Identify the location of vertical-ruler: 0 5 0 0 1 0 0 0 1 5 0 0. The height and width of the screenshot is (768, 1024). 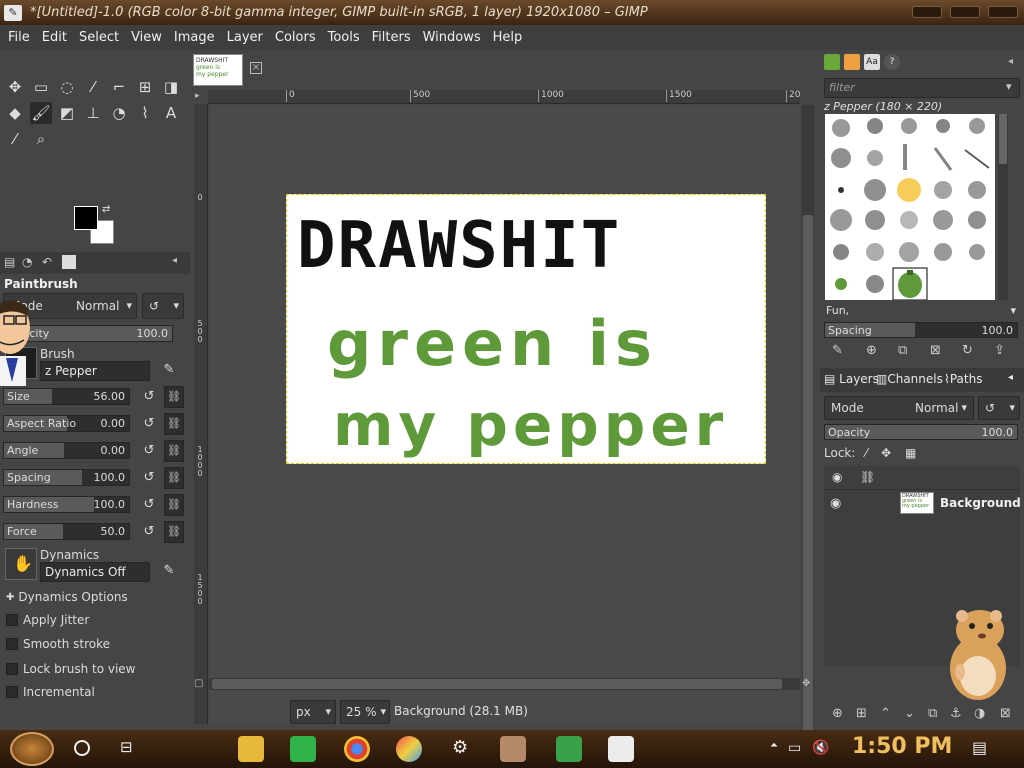
(201, 414).